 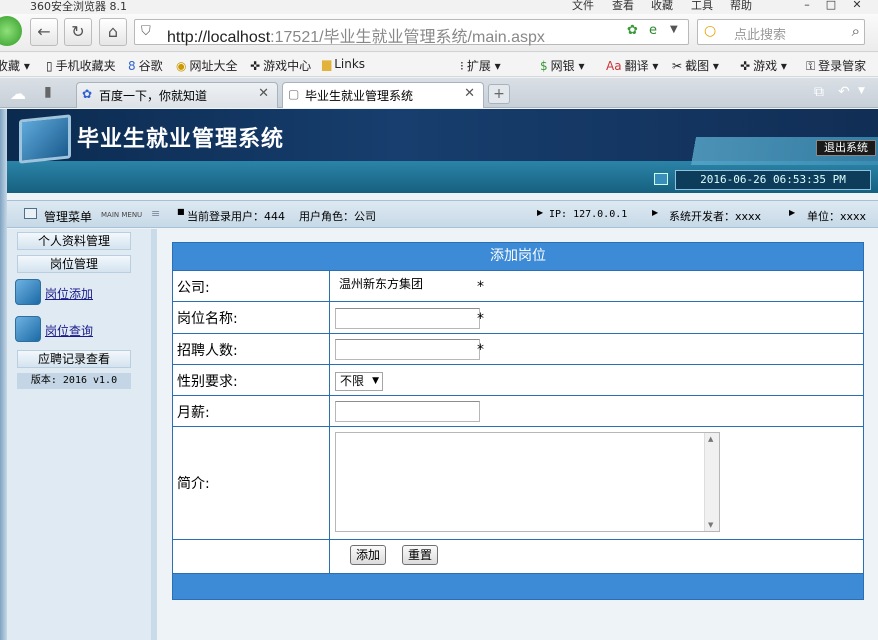 What do you see at coordinates (327, 64) in the screenshot?
I see `folder-icon: ▆` at bounding box center [327, 64].